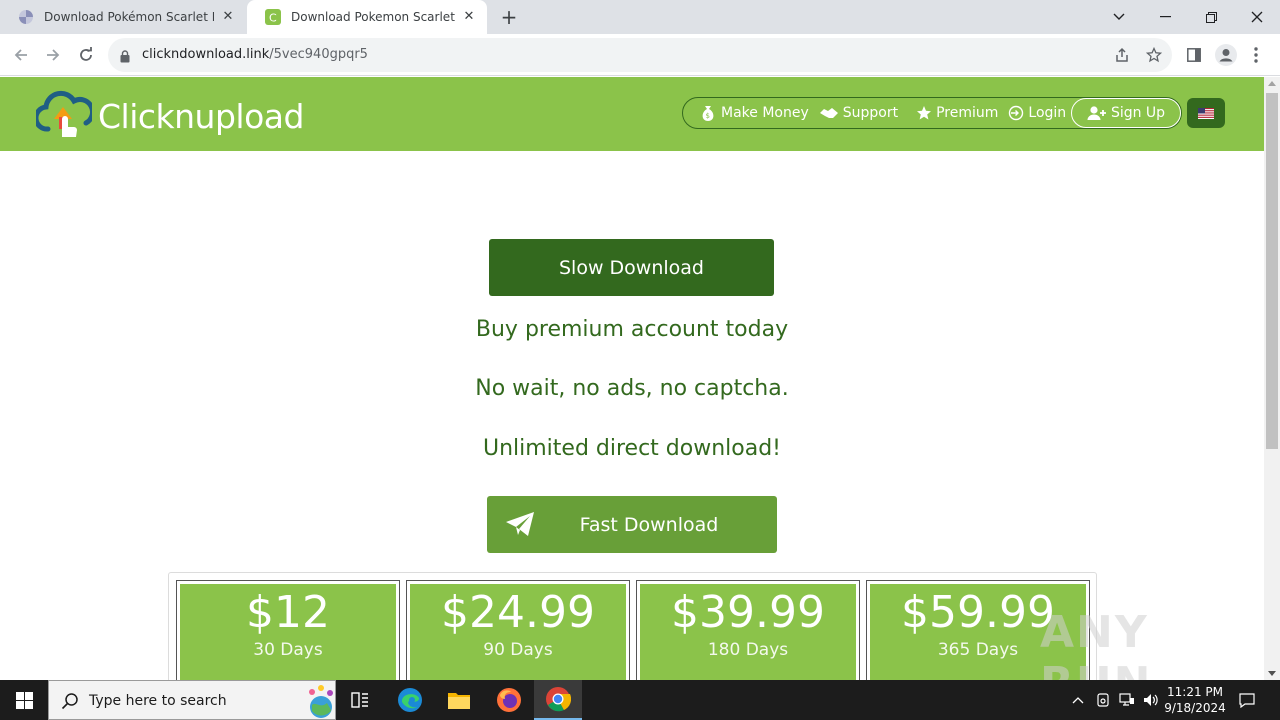 The height and width of the screenshot is (720, 1280). I want to click on edge-browser-icon, so click(410, 700).